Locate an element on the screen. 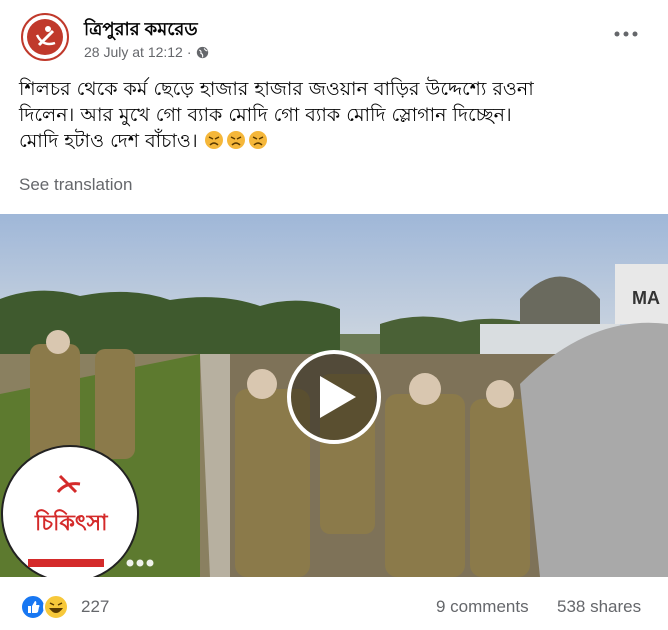 This screenshot has width=668, height=630. play-button is located at coordinates (334, 397).